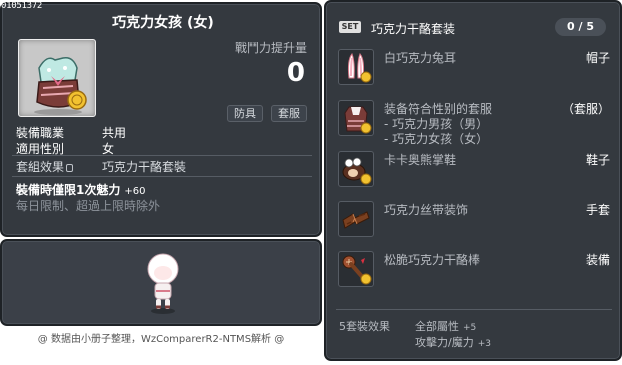 This screenshot has width=622, height=365. I want to click on power-increase-value: 0, so click(295, 73).